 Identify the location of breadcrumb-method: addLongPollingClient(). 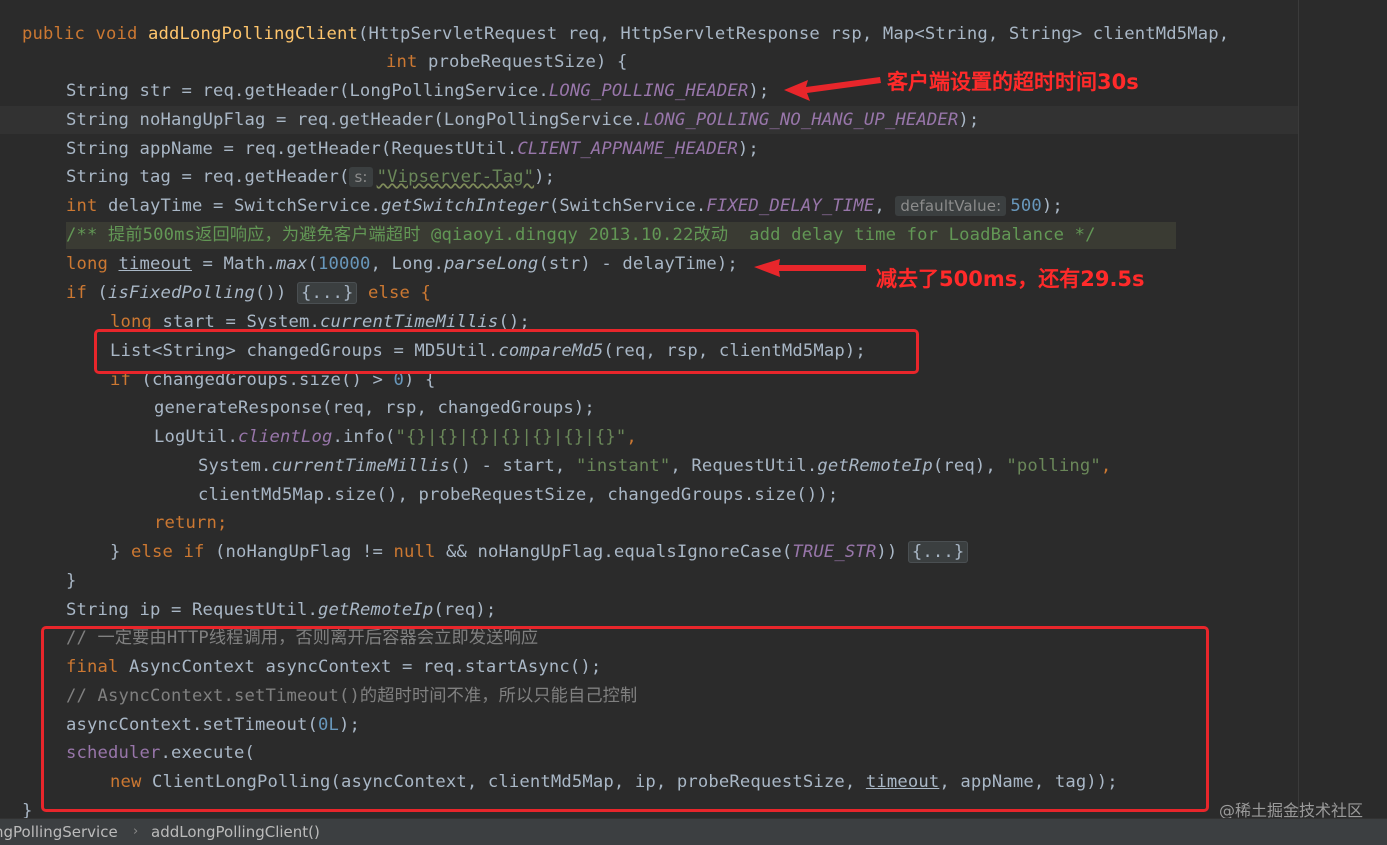
(235, 832).